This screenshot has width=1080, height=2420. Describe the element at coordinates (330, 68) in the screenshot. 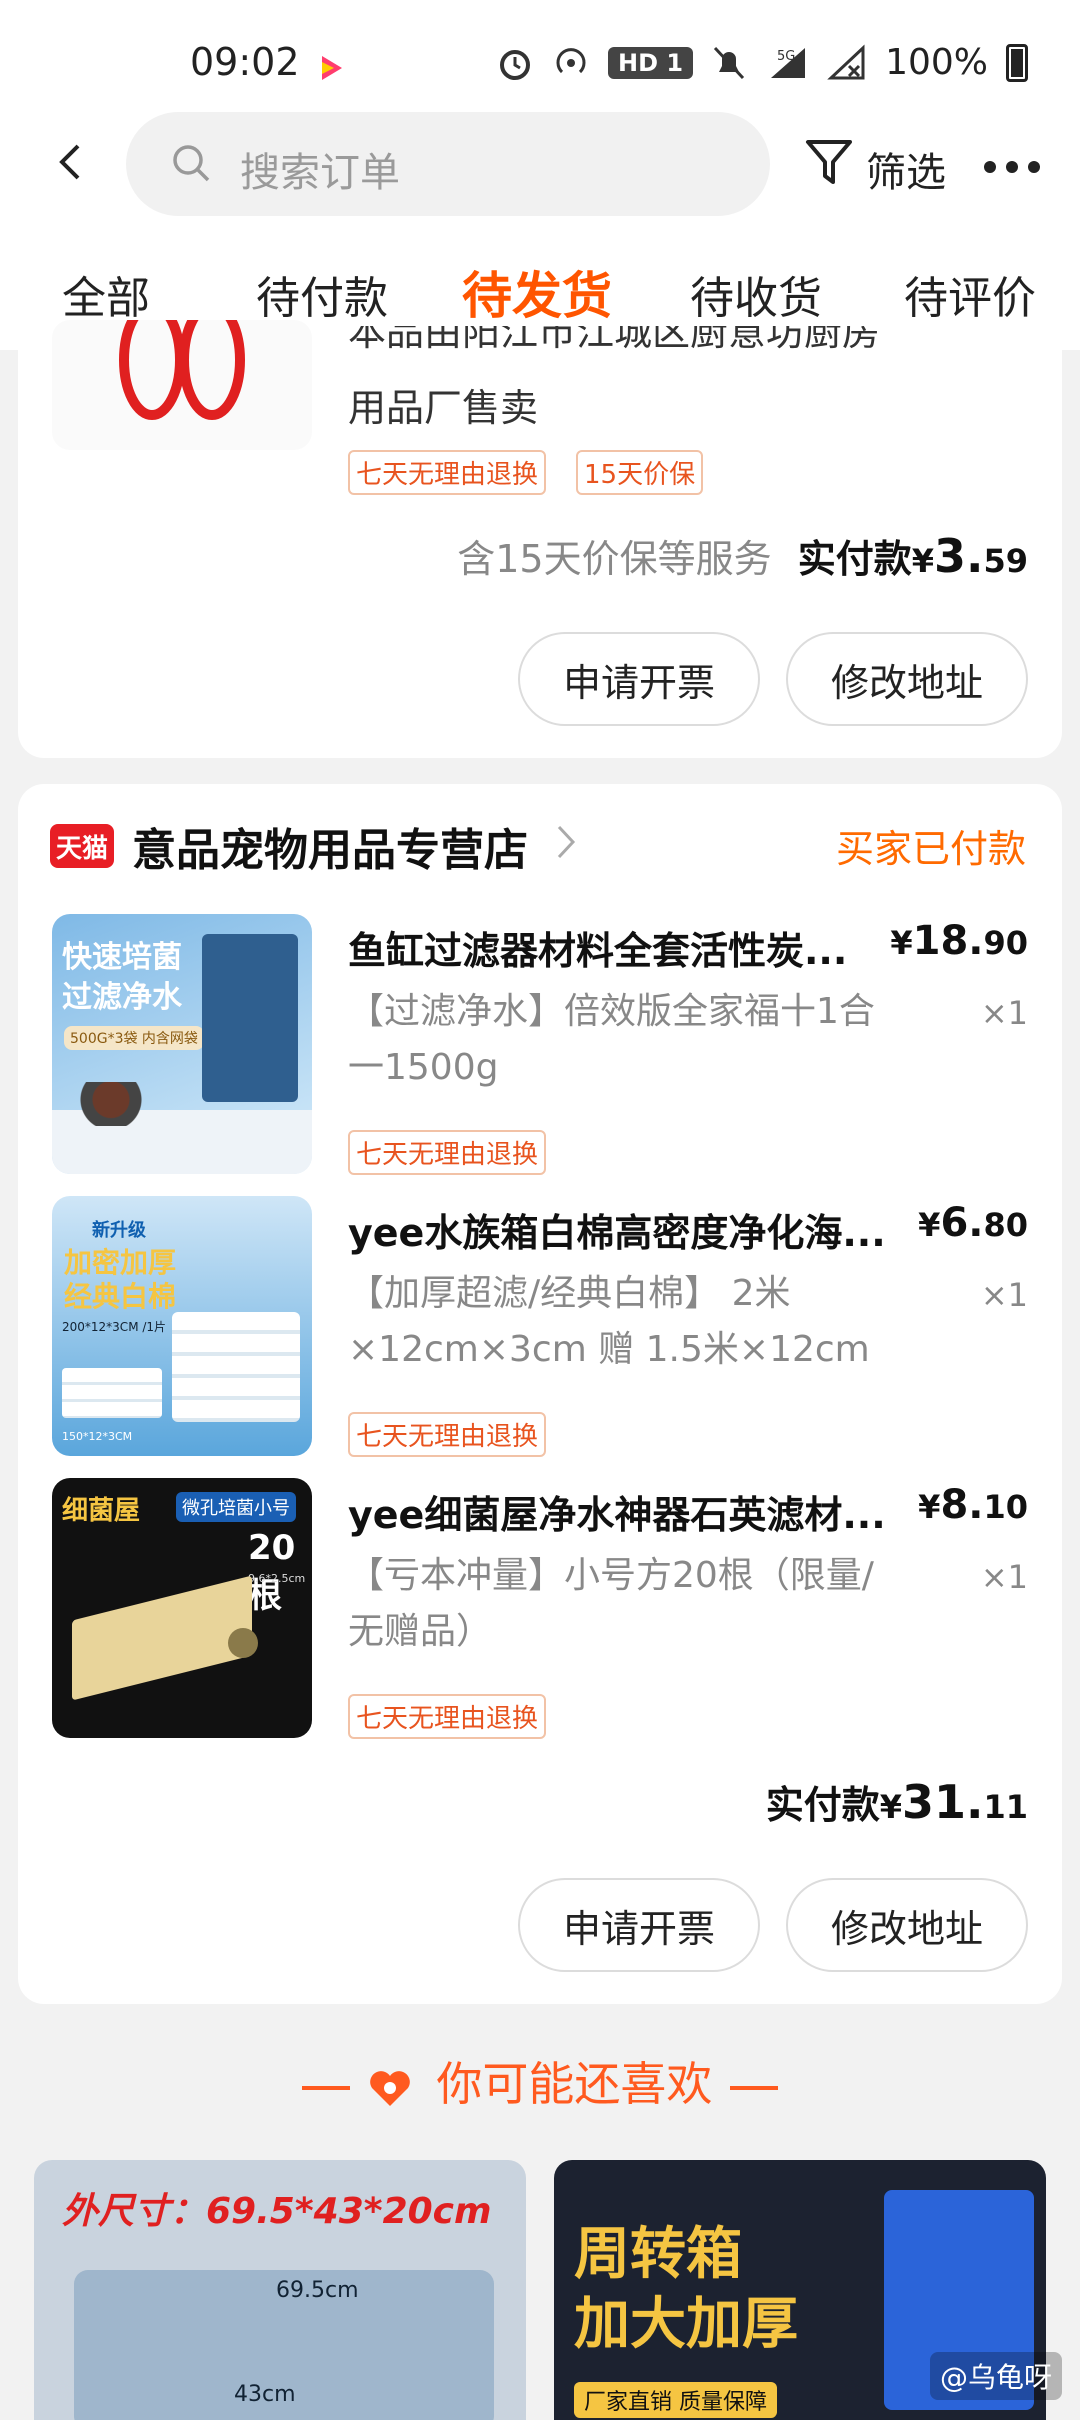

I see `video-app-icon` at that location.